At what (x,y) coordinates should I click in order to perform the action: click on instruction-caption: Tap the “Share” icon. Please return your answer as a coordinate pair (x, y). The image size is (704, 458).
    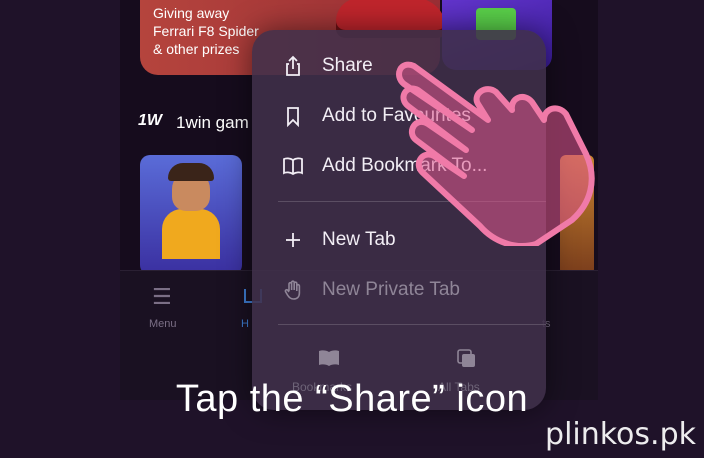
    Looking at the image, I should click on (352, 399).